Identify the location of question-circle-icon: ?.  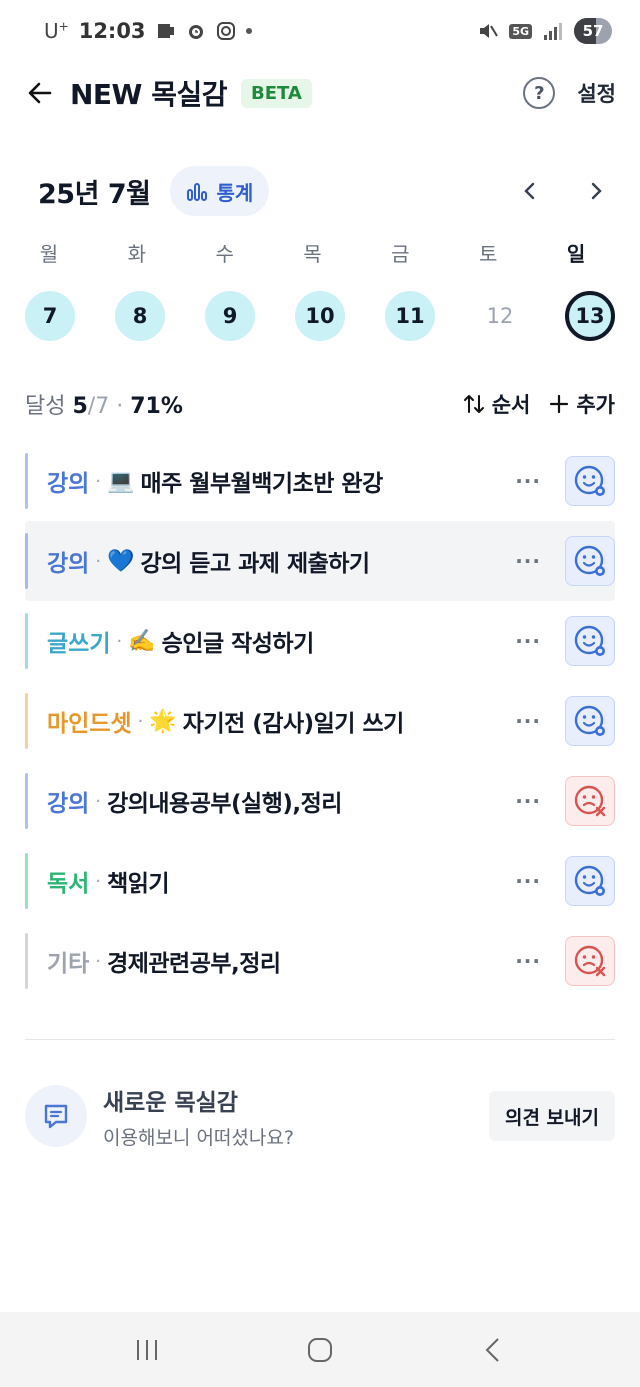
(539, 93).